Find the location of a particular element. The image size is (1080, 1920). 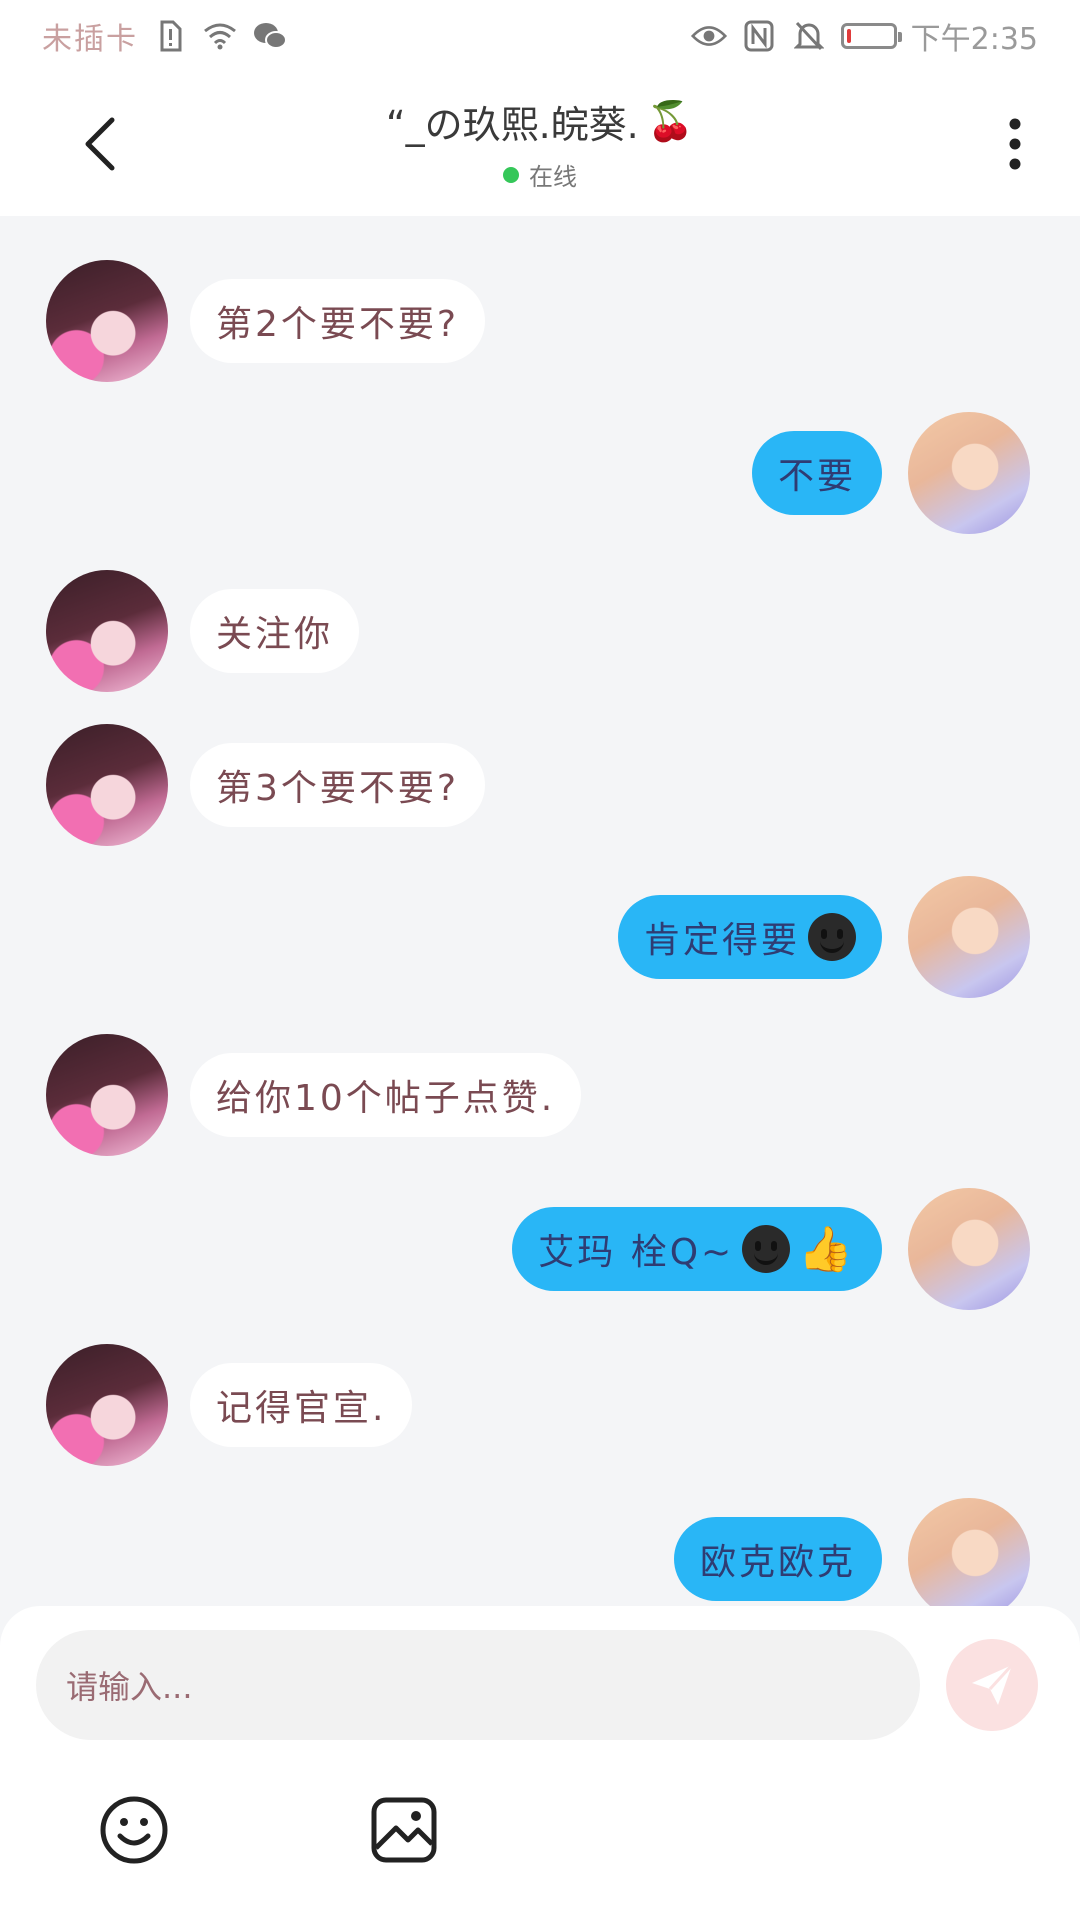

message-item: 记得官宣. is located at coordinates (229, 1405).